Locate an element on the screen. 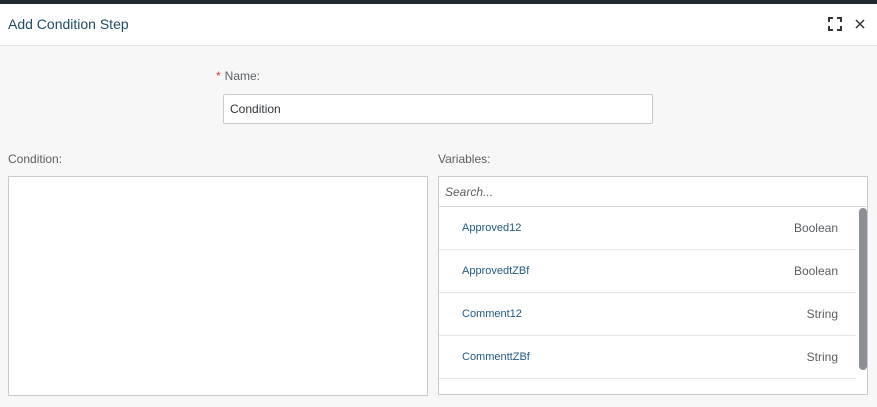 The width and height of the screenshot is (877, 407). expand-icon is located at coordinates (835, 24).